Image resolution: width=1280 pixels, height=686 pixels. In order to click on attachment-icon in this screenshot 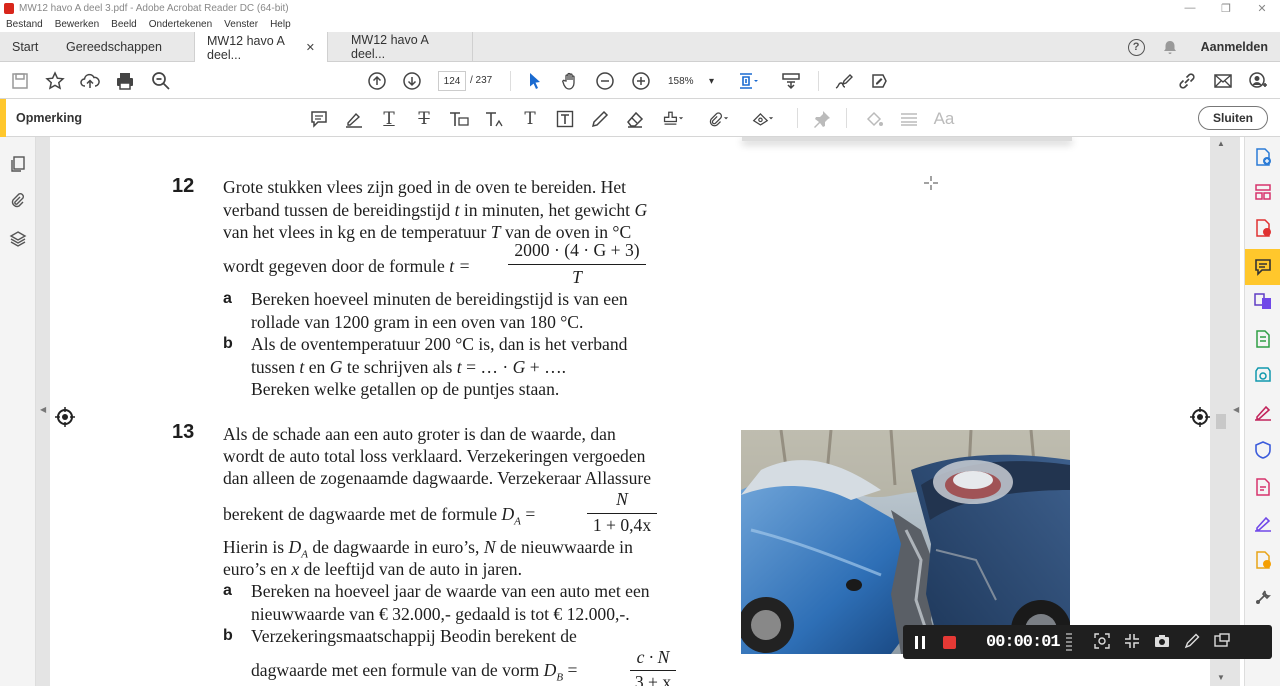, I will do `click(18, 201)`.